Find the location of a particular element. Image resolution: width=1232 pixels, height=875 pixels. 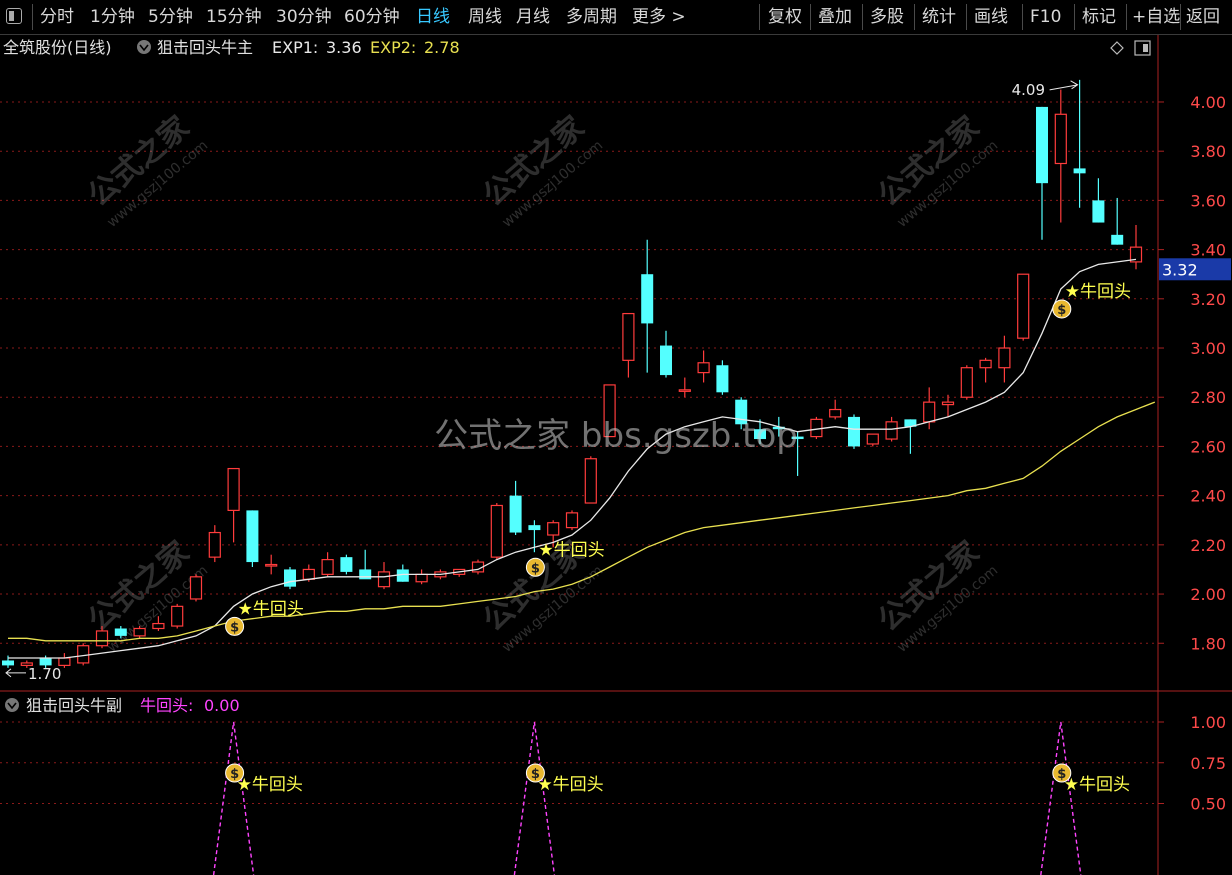

period-tab-10: 更多 > is located at coordinates (659, 17).